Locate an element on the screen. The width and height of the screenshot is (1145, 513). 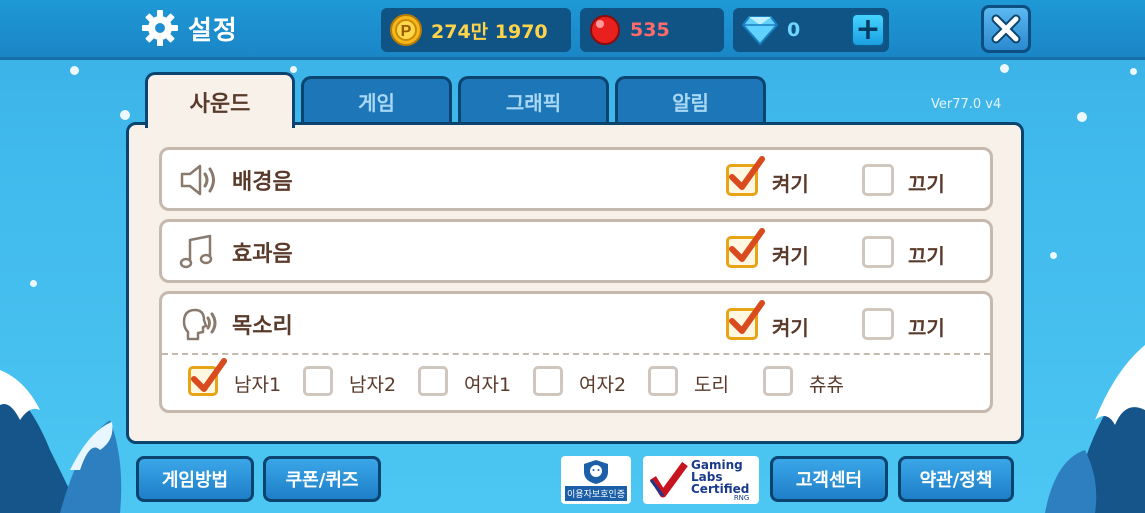
voice-female2-label: 여자2 is located at coordinates (603, 385).